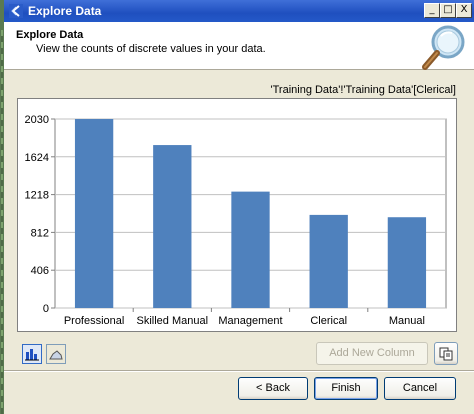 The height and width of the screenshot is (414, 474). What do you see at coordinates (37, 120) in the screenshot?
I see `y-tick-label: 2030` at bounding box center [37, 120].